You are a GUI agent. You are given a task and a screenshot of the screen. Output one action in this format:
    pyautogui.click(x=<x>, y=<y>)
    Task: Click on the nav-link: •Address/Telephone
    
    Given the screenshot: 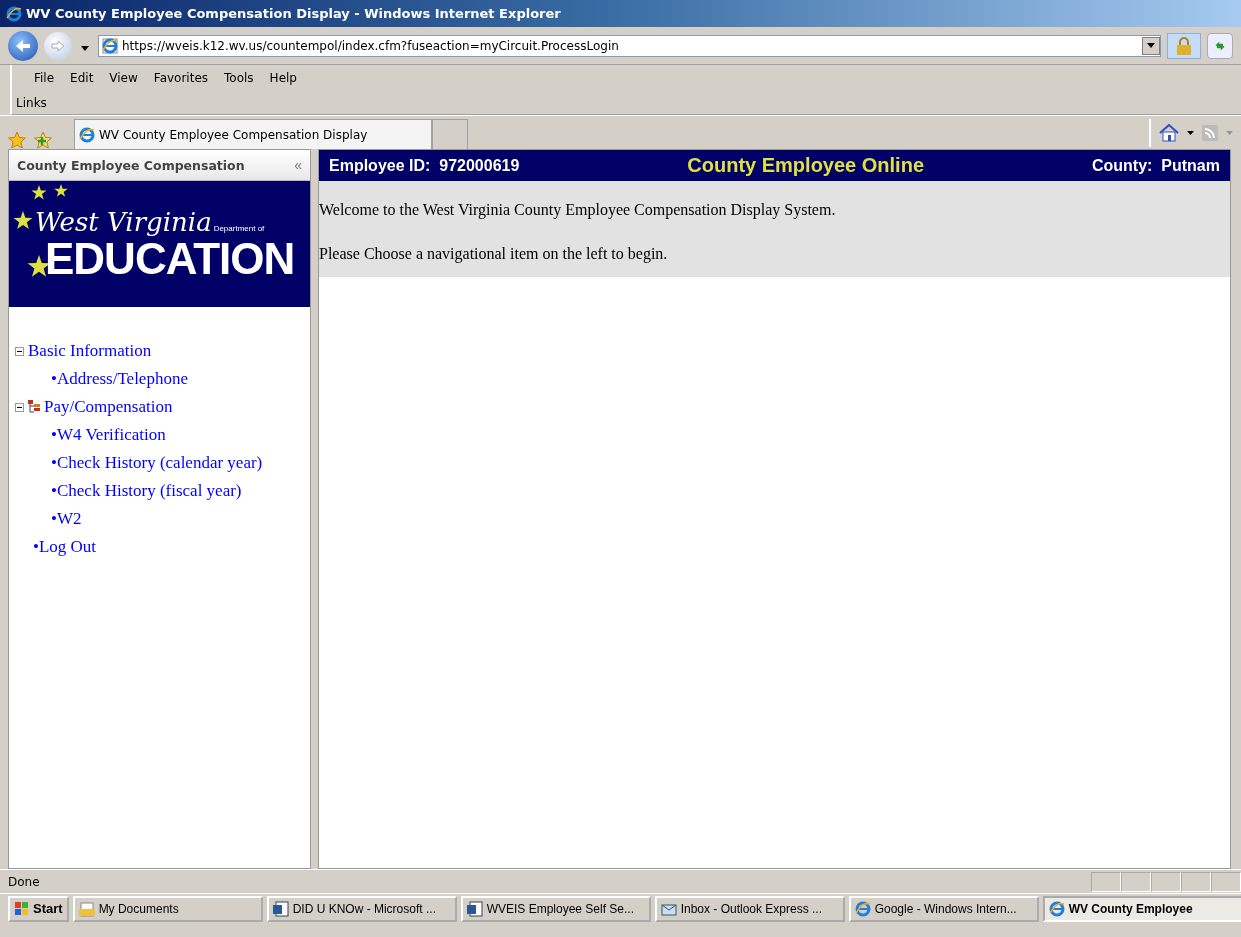 What is the action you would take?
    pyautogui.click(x=119, y=379)
    